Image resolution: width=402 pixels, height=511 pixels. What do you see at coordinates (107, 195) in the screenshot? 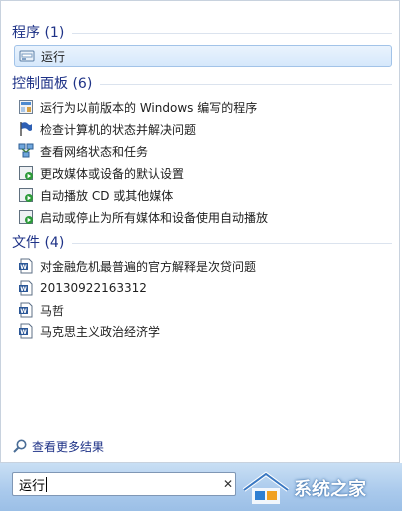
I see `result-label: 自动播放 CD 或其他媒体` at bounding box center [107, 195].